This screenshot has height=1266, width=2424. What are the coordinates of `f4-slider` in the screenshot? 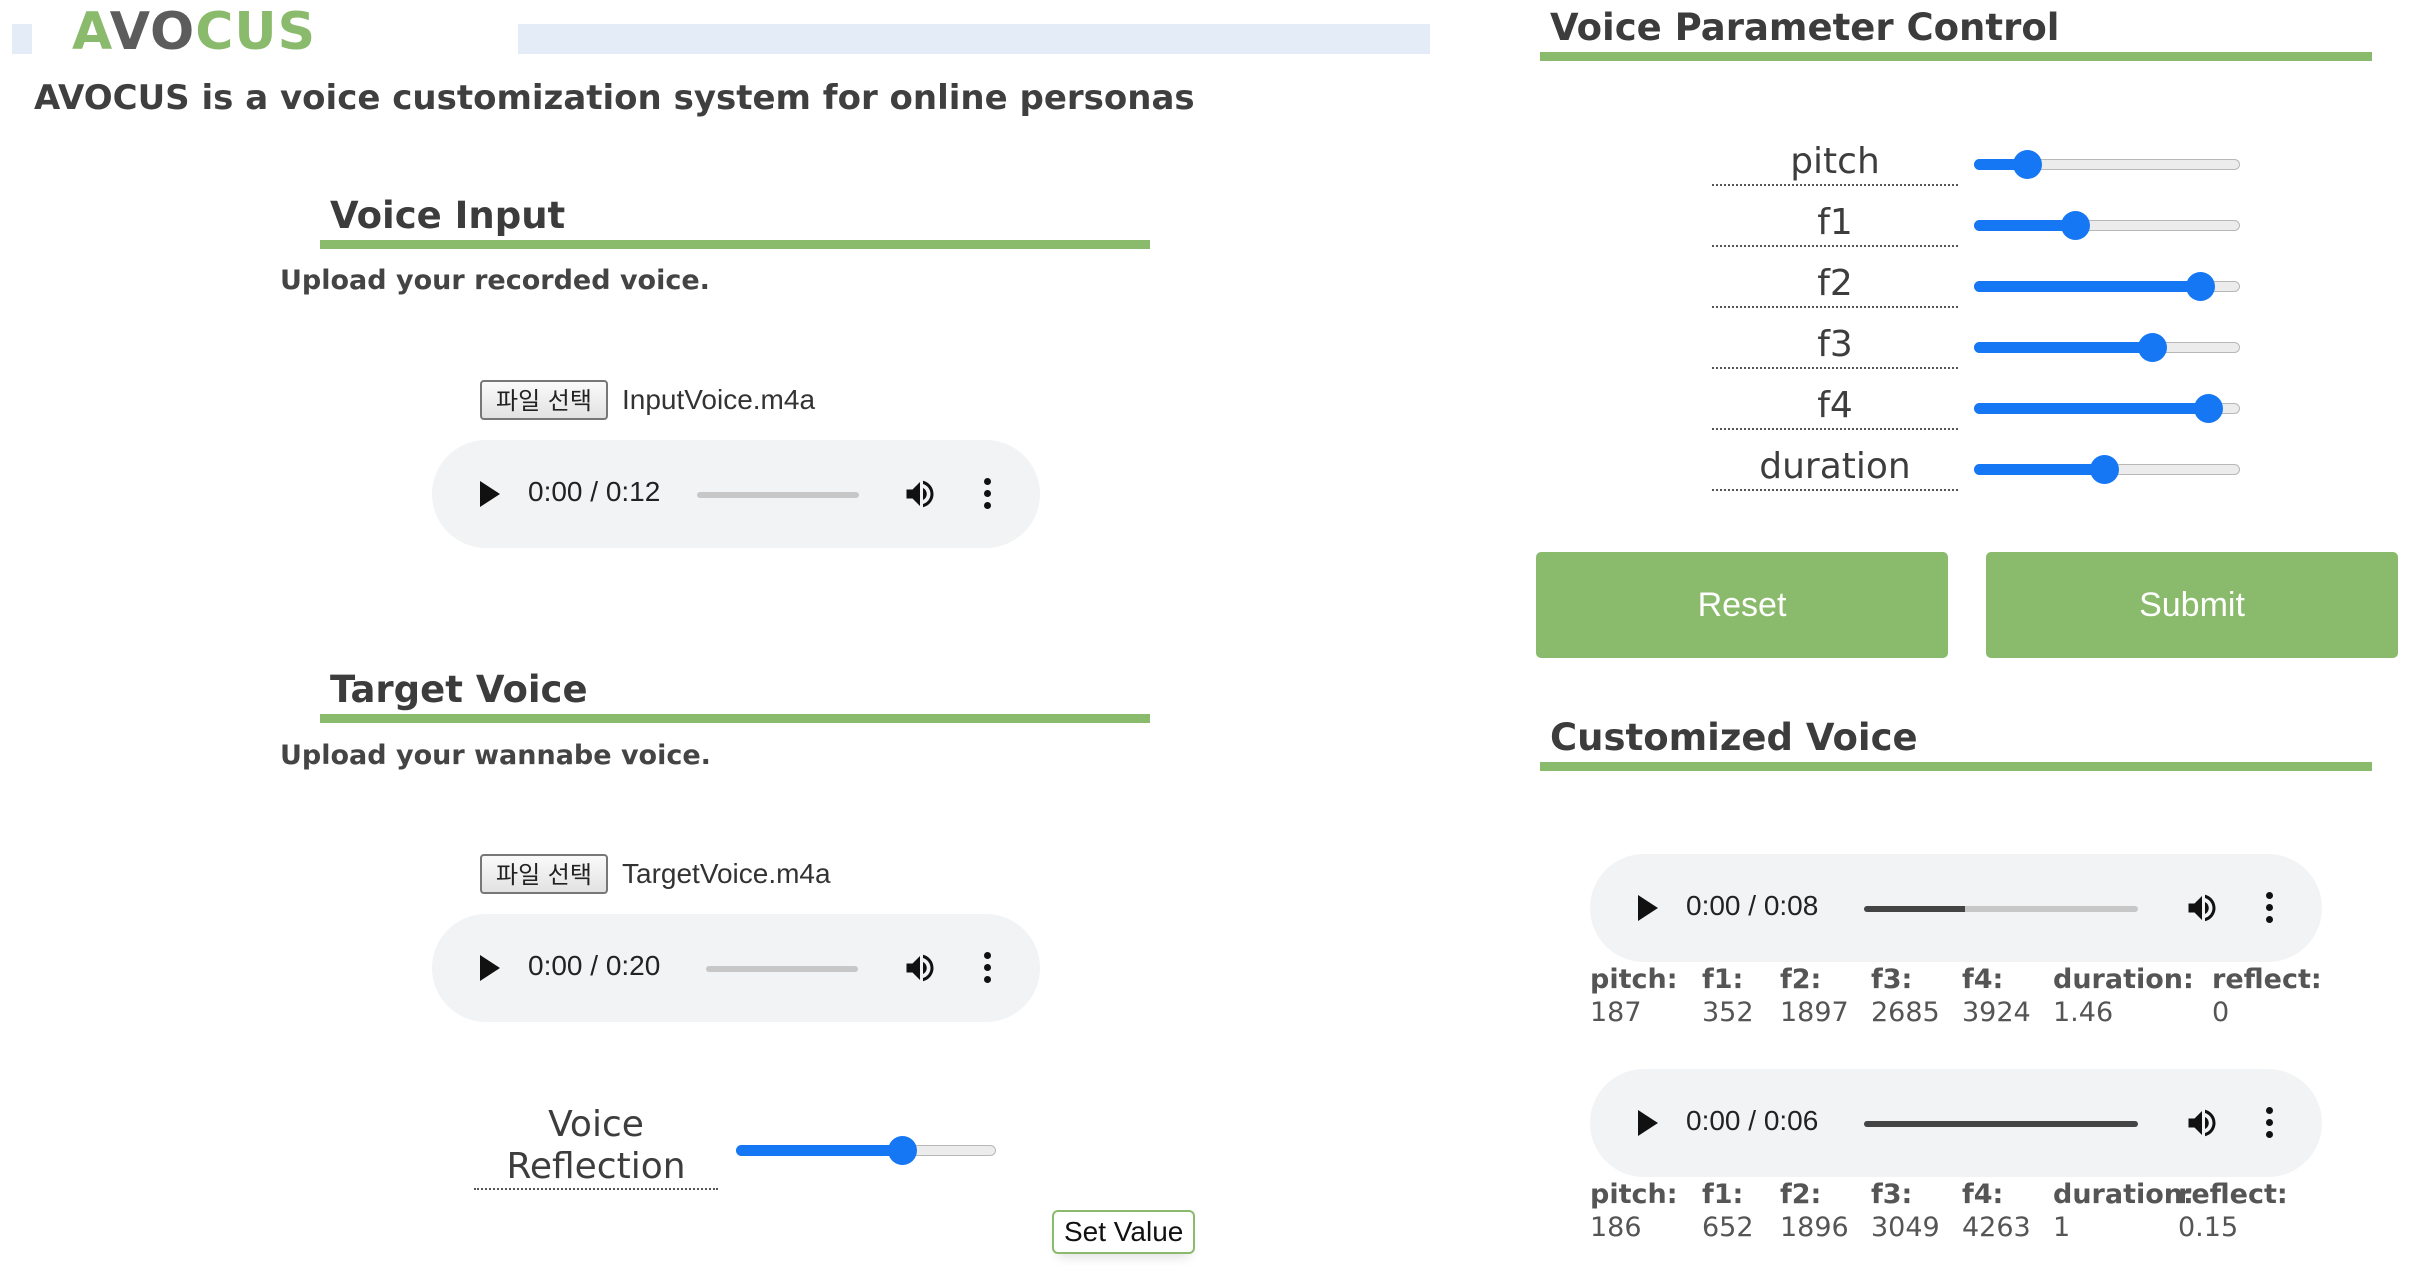 It's located at (2107, 408).